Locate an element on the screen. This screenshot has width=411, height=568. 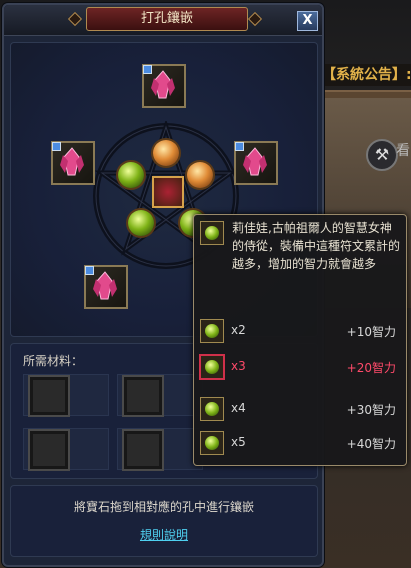
equipment-slot-icon is located at coordinates (168, 192).